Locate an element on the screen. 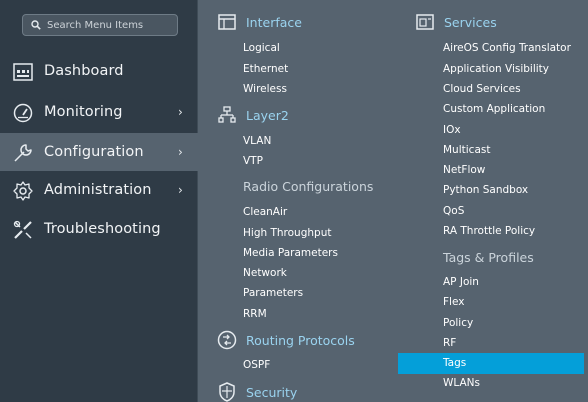 The height and width of the screenshot is (402, 588). menu-item-logical: Logical is located at coordinates (261, 48).